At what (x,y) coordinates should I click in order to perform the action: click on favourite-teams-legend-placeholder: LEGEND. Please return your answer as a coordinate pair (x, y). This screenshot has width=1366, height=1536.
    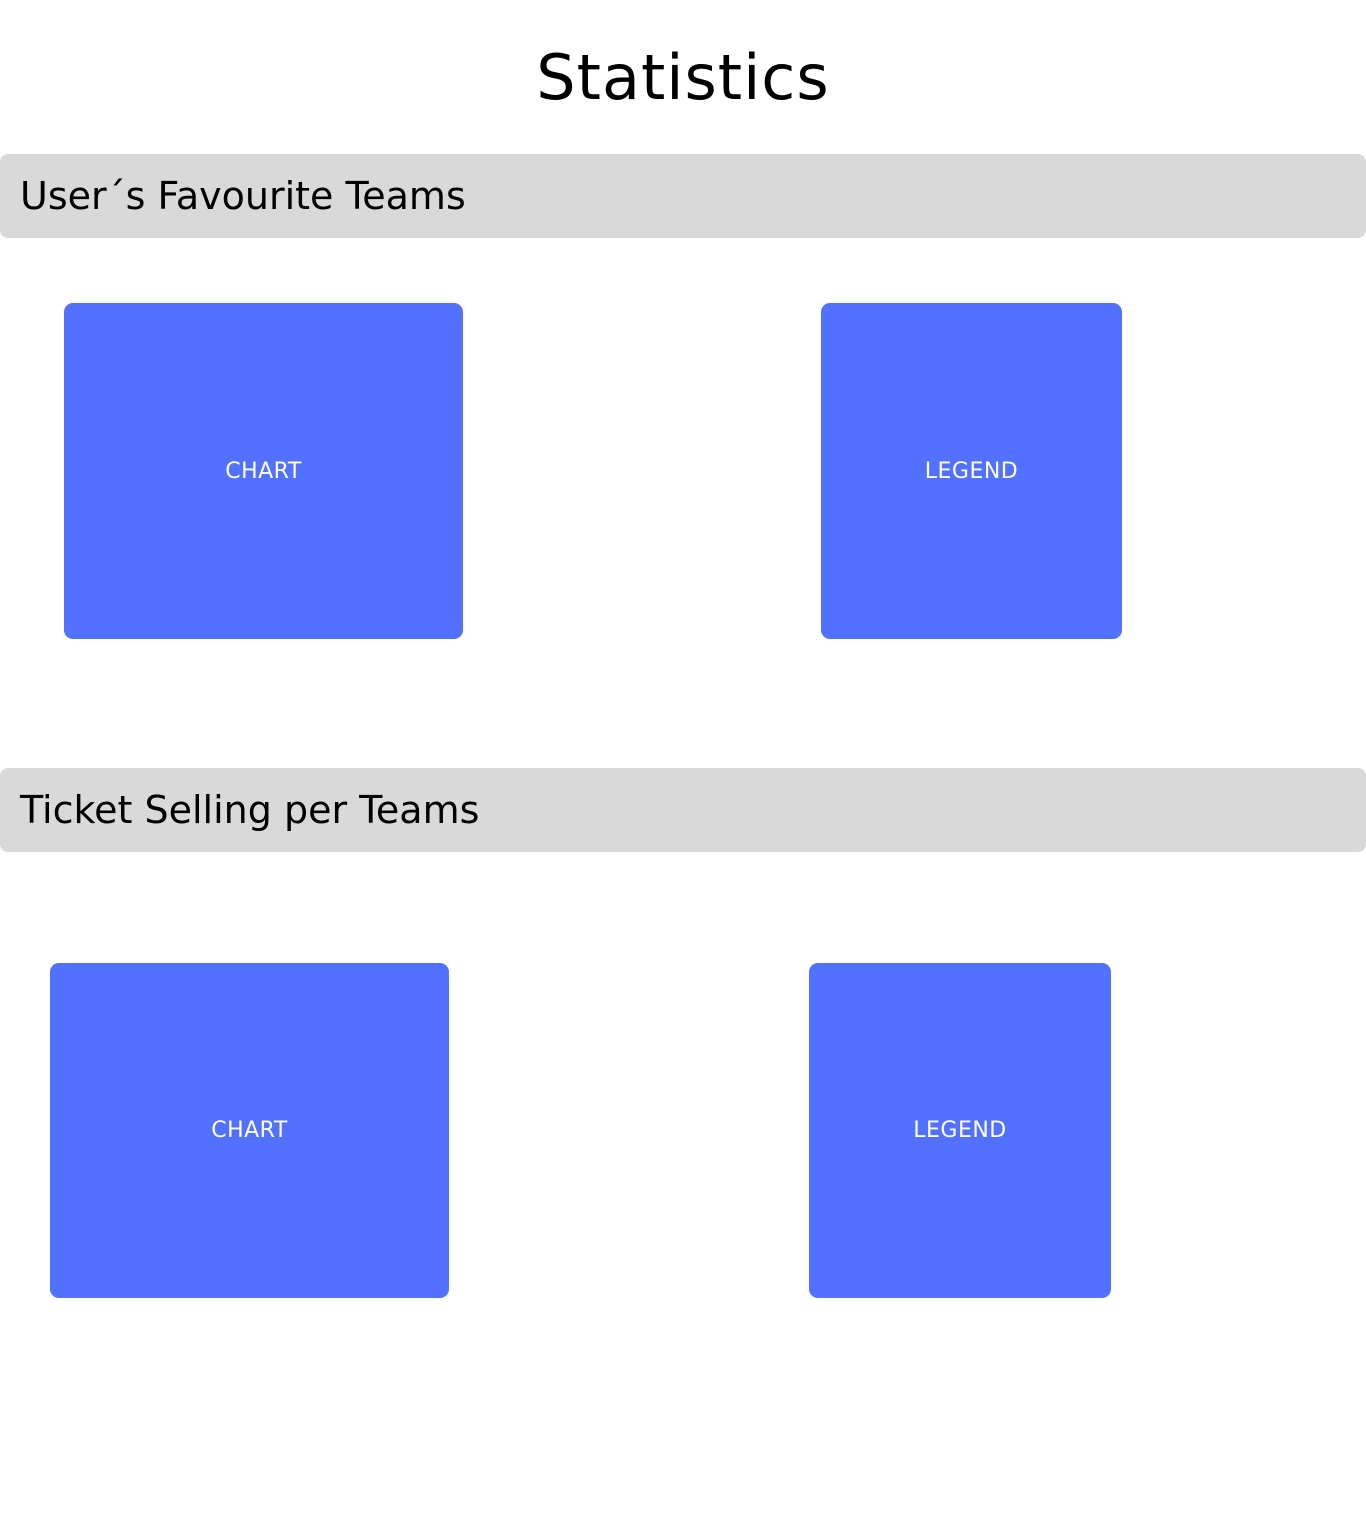
    Looking at the image, I should click on (971, 471).